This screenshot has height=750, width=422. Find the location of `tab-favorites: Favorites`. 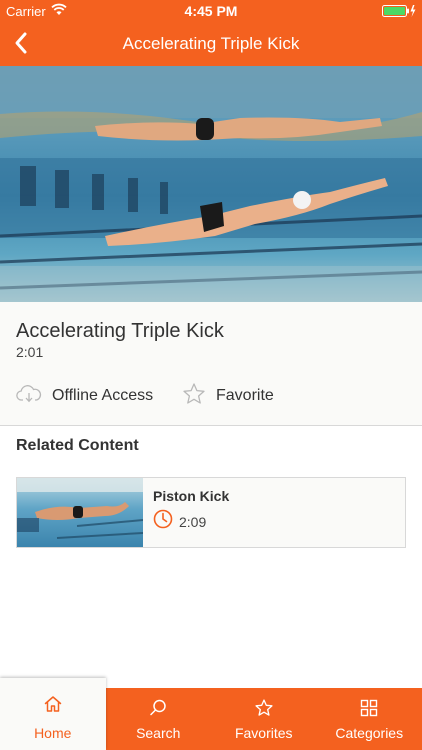

tab-favorites: Favorites is located at coordinates (264, 719).